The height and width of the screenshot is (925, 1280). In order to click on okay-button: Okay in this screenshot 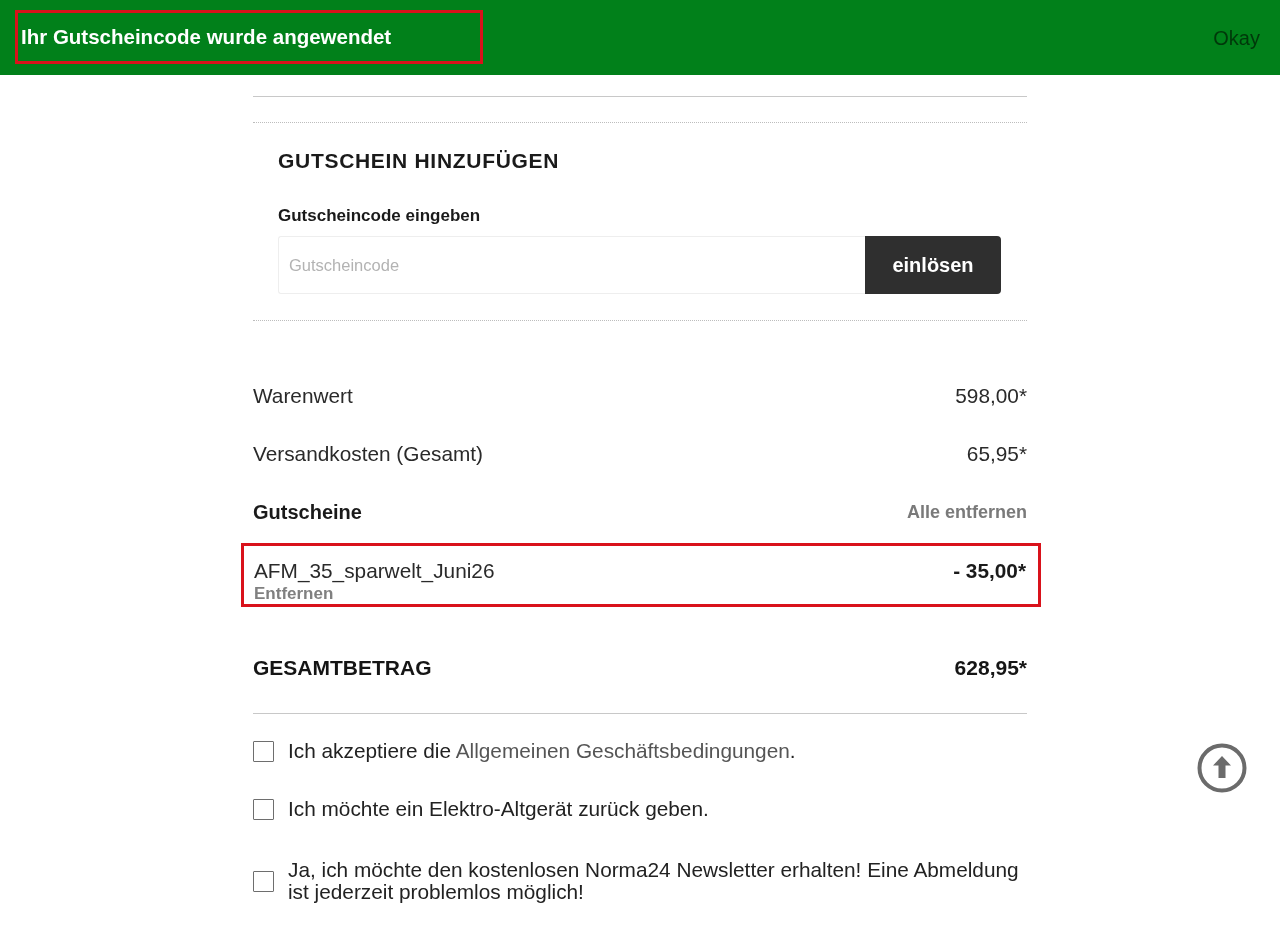, I will do `click(1236, 38)`.